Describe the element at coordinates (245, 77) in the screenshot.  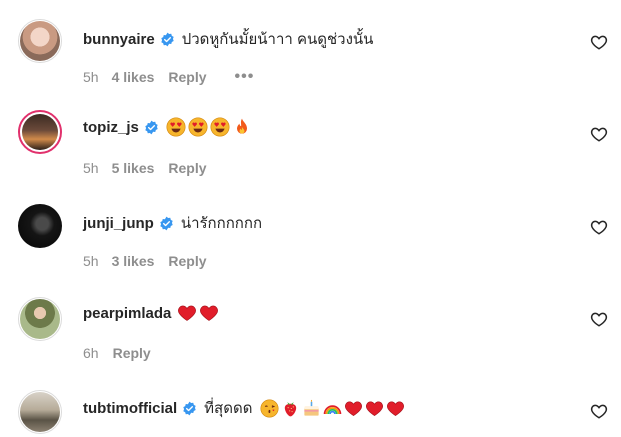
I see `more-options-button: •••` at that location.